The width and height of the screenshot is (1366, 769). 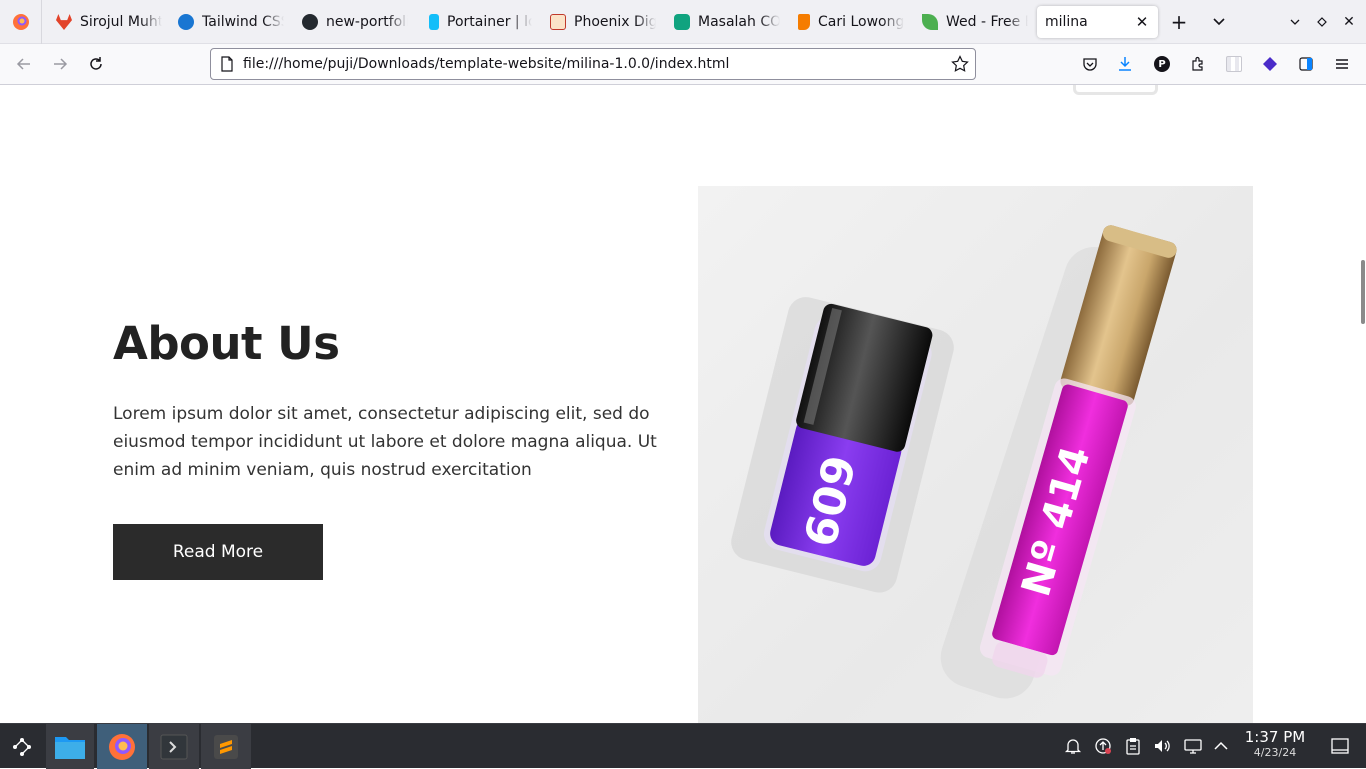 I want to click on taskbar-file-manager, so click(x=70, y=746).